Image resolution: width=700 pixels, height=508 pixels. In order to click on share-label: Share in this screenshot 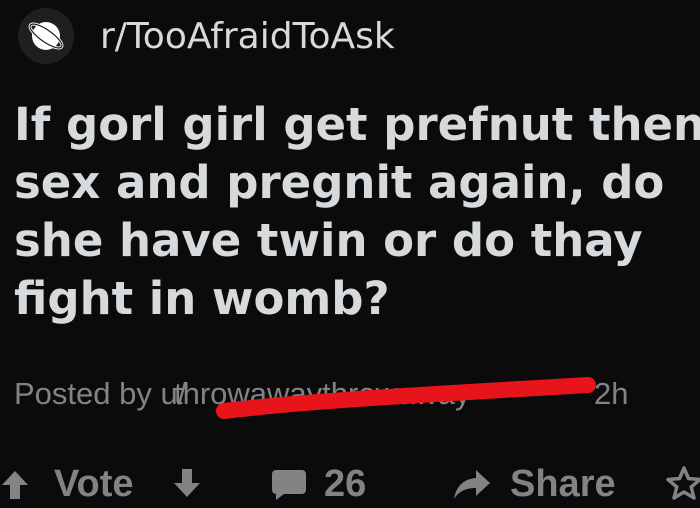, I will do `click(563, 483)`.